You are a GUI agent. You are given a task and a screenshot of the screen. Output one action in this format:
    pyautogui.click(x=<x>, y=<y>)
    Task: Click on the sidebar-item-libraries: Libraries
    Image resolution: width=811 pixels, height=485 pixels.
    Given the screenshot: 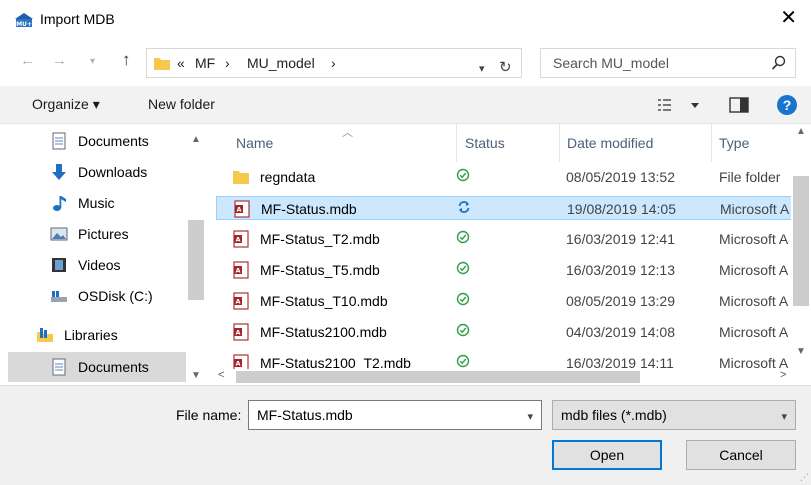 What is the action you would take?
    pyautogui.click(x=89, y=335)
    